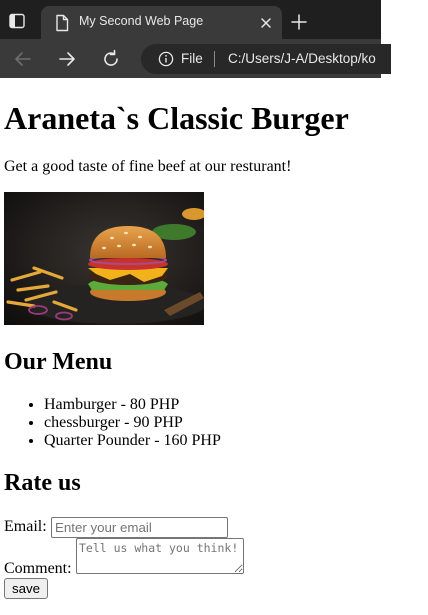  I want to click on save-button: save, so click(26, 588).